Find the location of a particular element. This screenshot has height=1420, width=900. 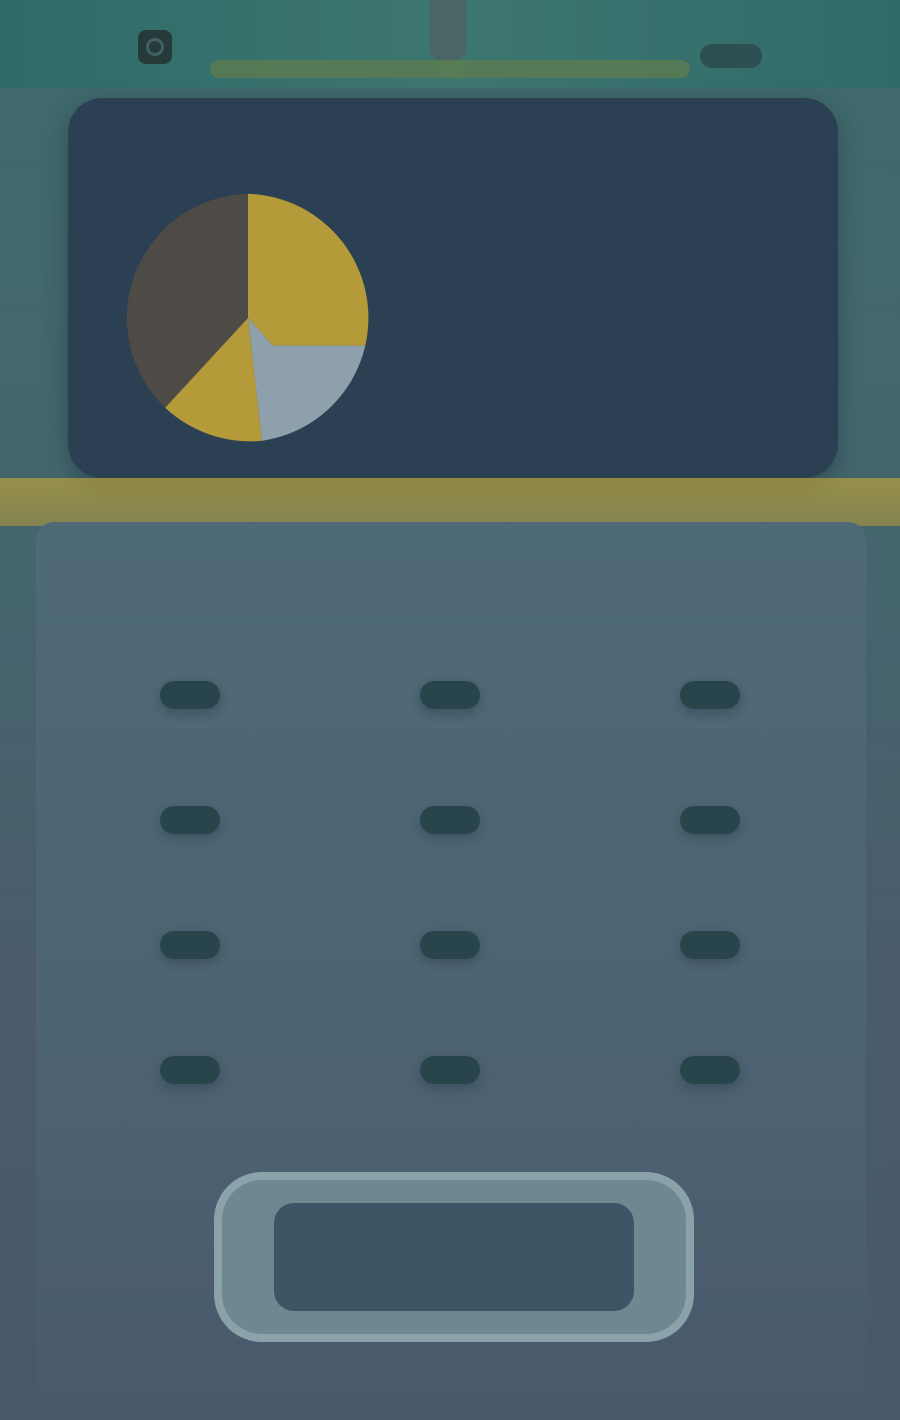

primary-action-button is located at coordinates (454, 1257).